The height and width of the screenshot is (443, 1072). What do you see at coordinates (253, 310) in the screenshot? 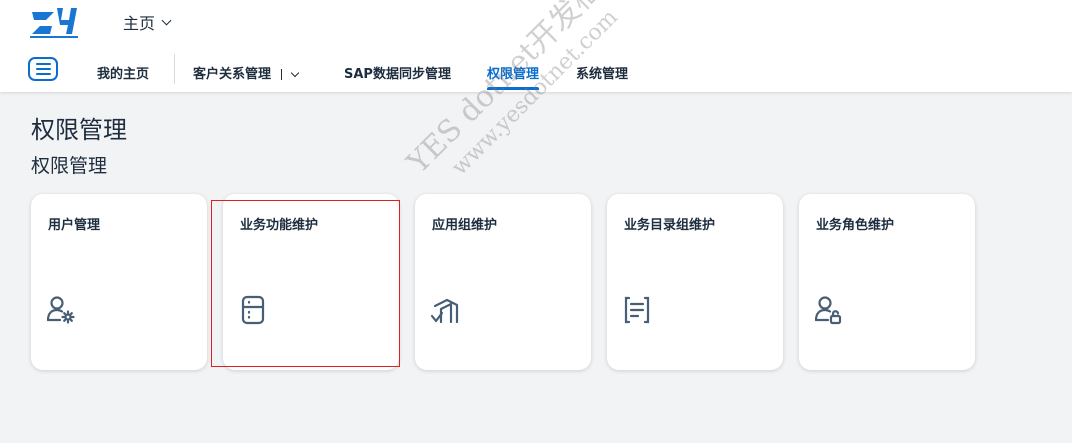
I see `building-icon` at bounding box center [253, 310].